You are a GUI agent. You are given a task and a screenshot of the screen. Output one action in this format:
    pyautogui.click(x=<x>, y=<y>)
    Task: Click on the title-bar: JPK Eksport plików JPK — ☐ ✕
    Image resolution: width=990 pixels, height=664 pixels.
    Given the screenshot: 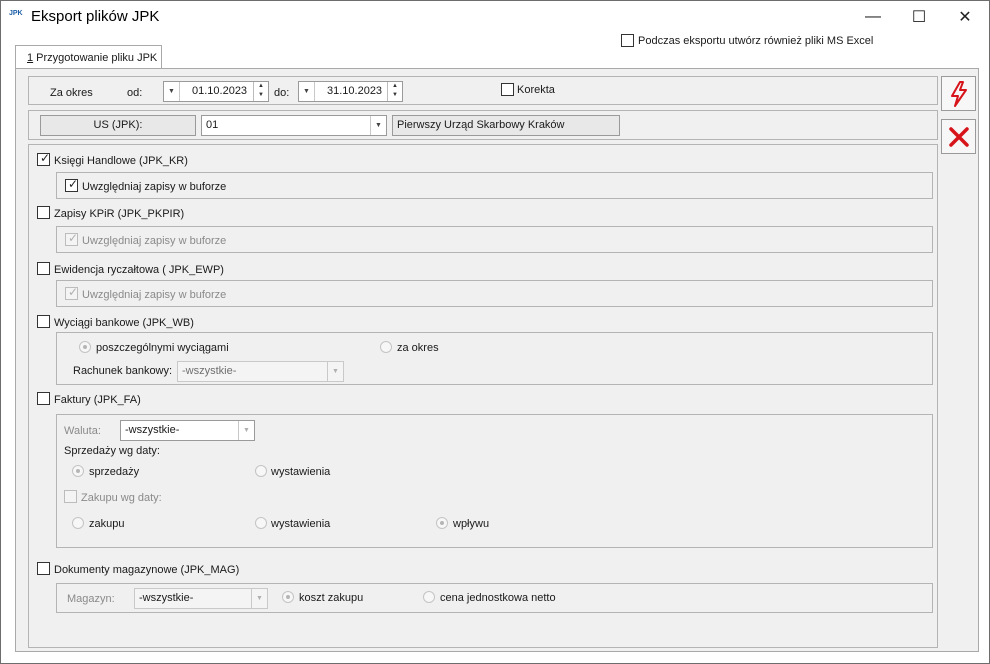 What is the action you would take?
    pyautogui.click(x=495, y=16)
    